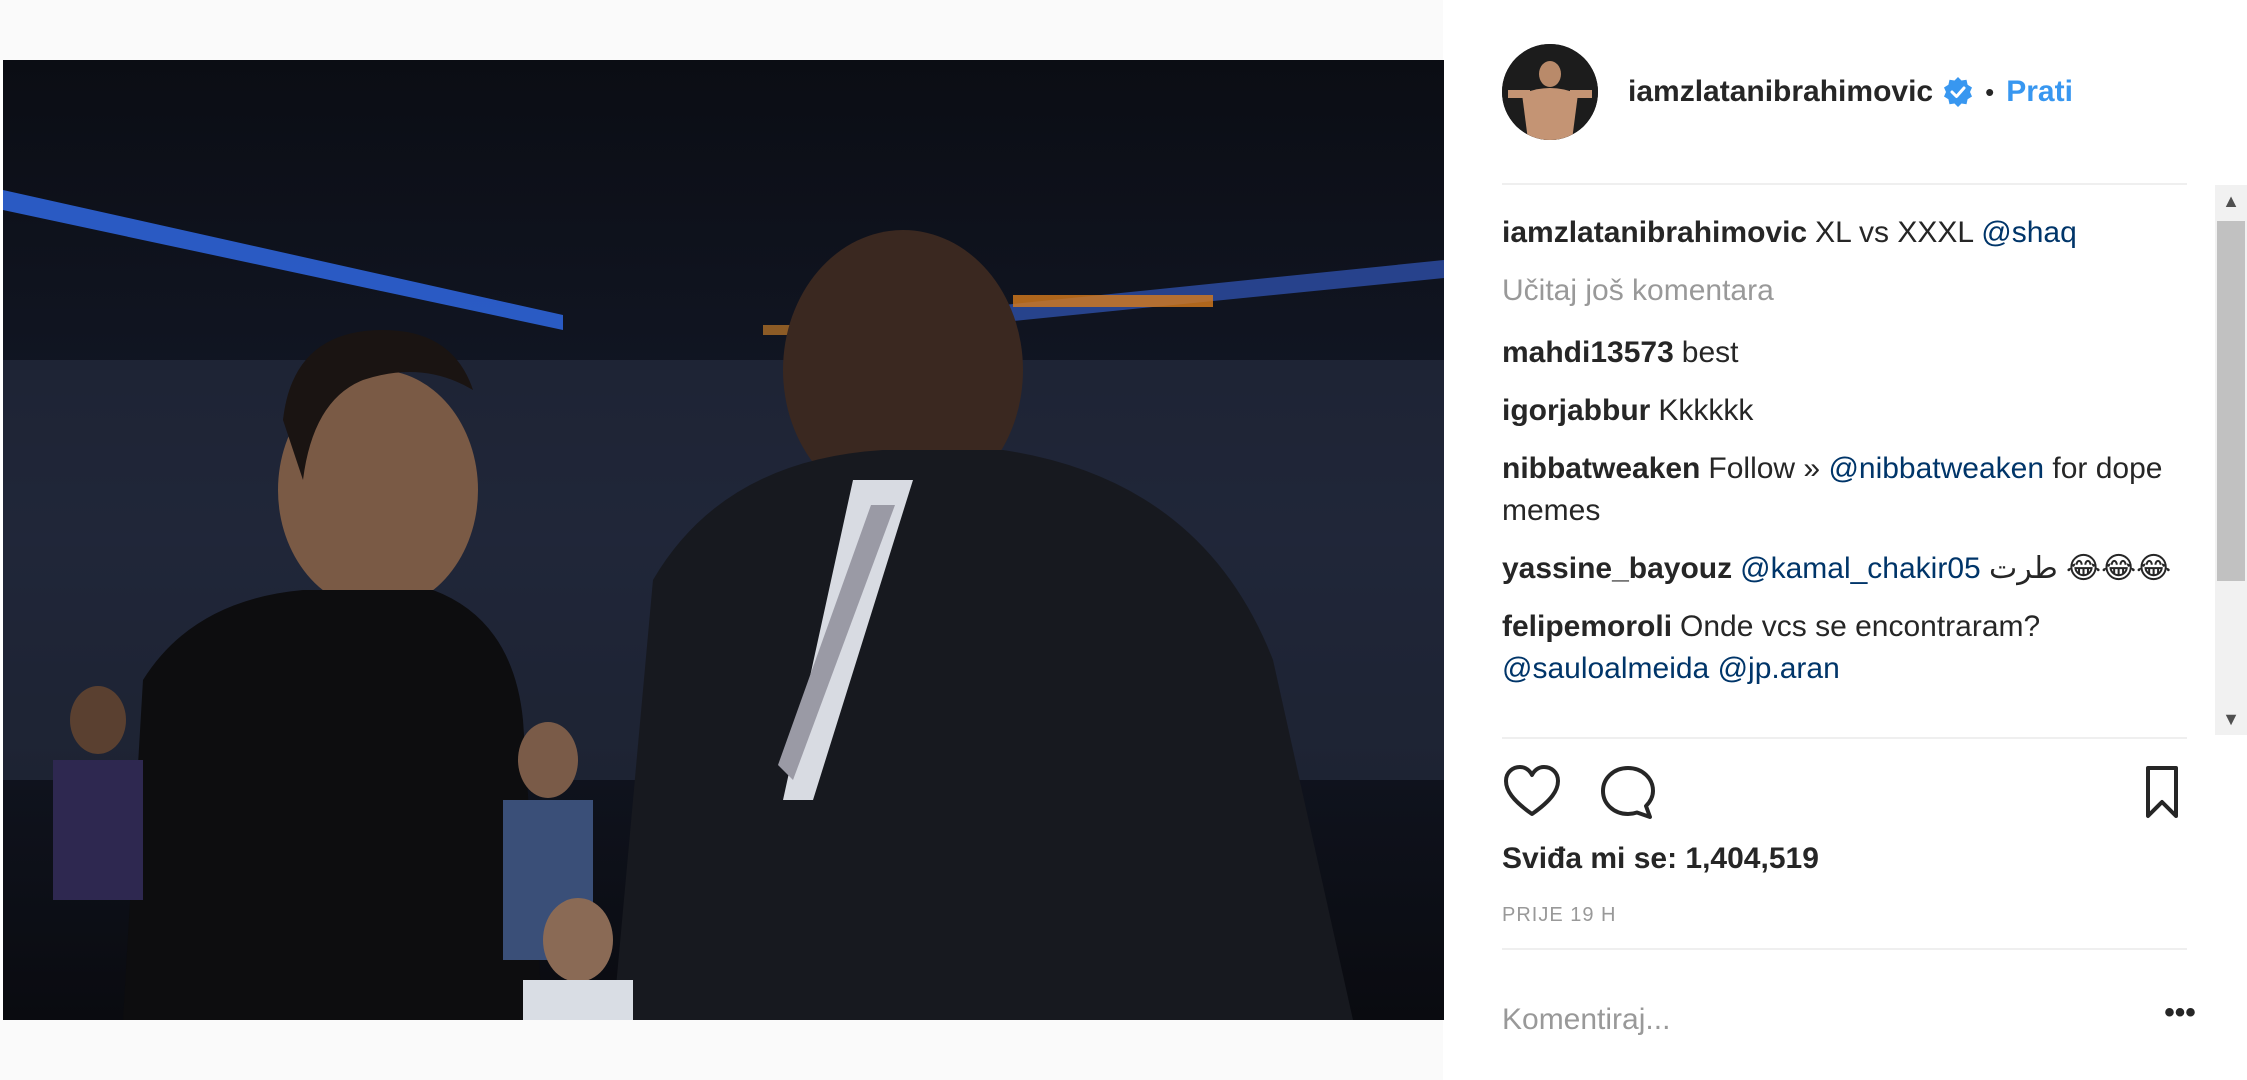  What do you see at coordinates (1713, 668) in the screenshot?
I see `comment-text-after` at bounding box center [1713, 668].